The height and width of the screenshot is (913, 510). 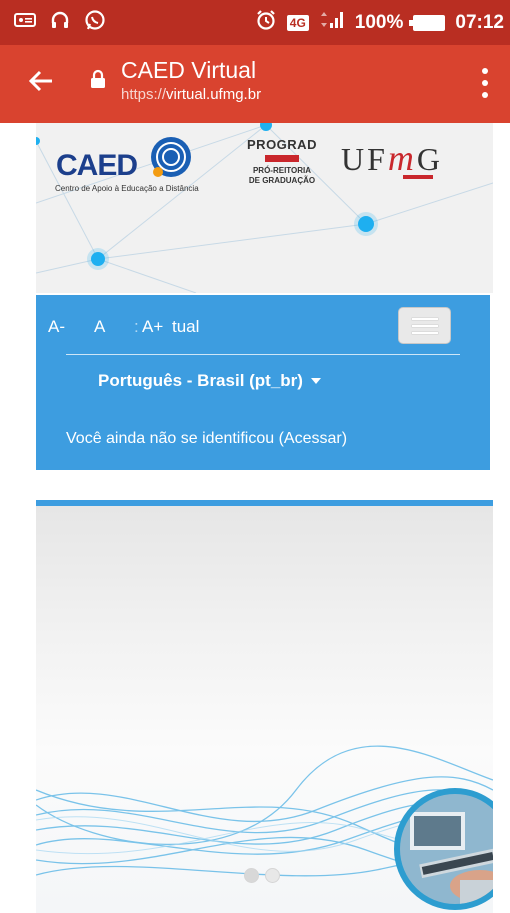 I want to click on font-size-controls: A- A : A+, so click(x=108, y=327).